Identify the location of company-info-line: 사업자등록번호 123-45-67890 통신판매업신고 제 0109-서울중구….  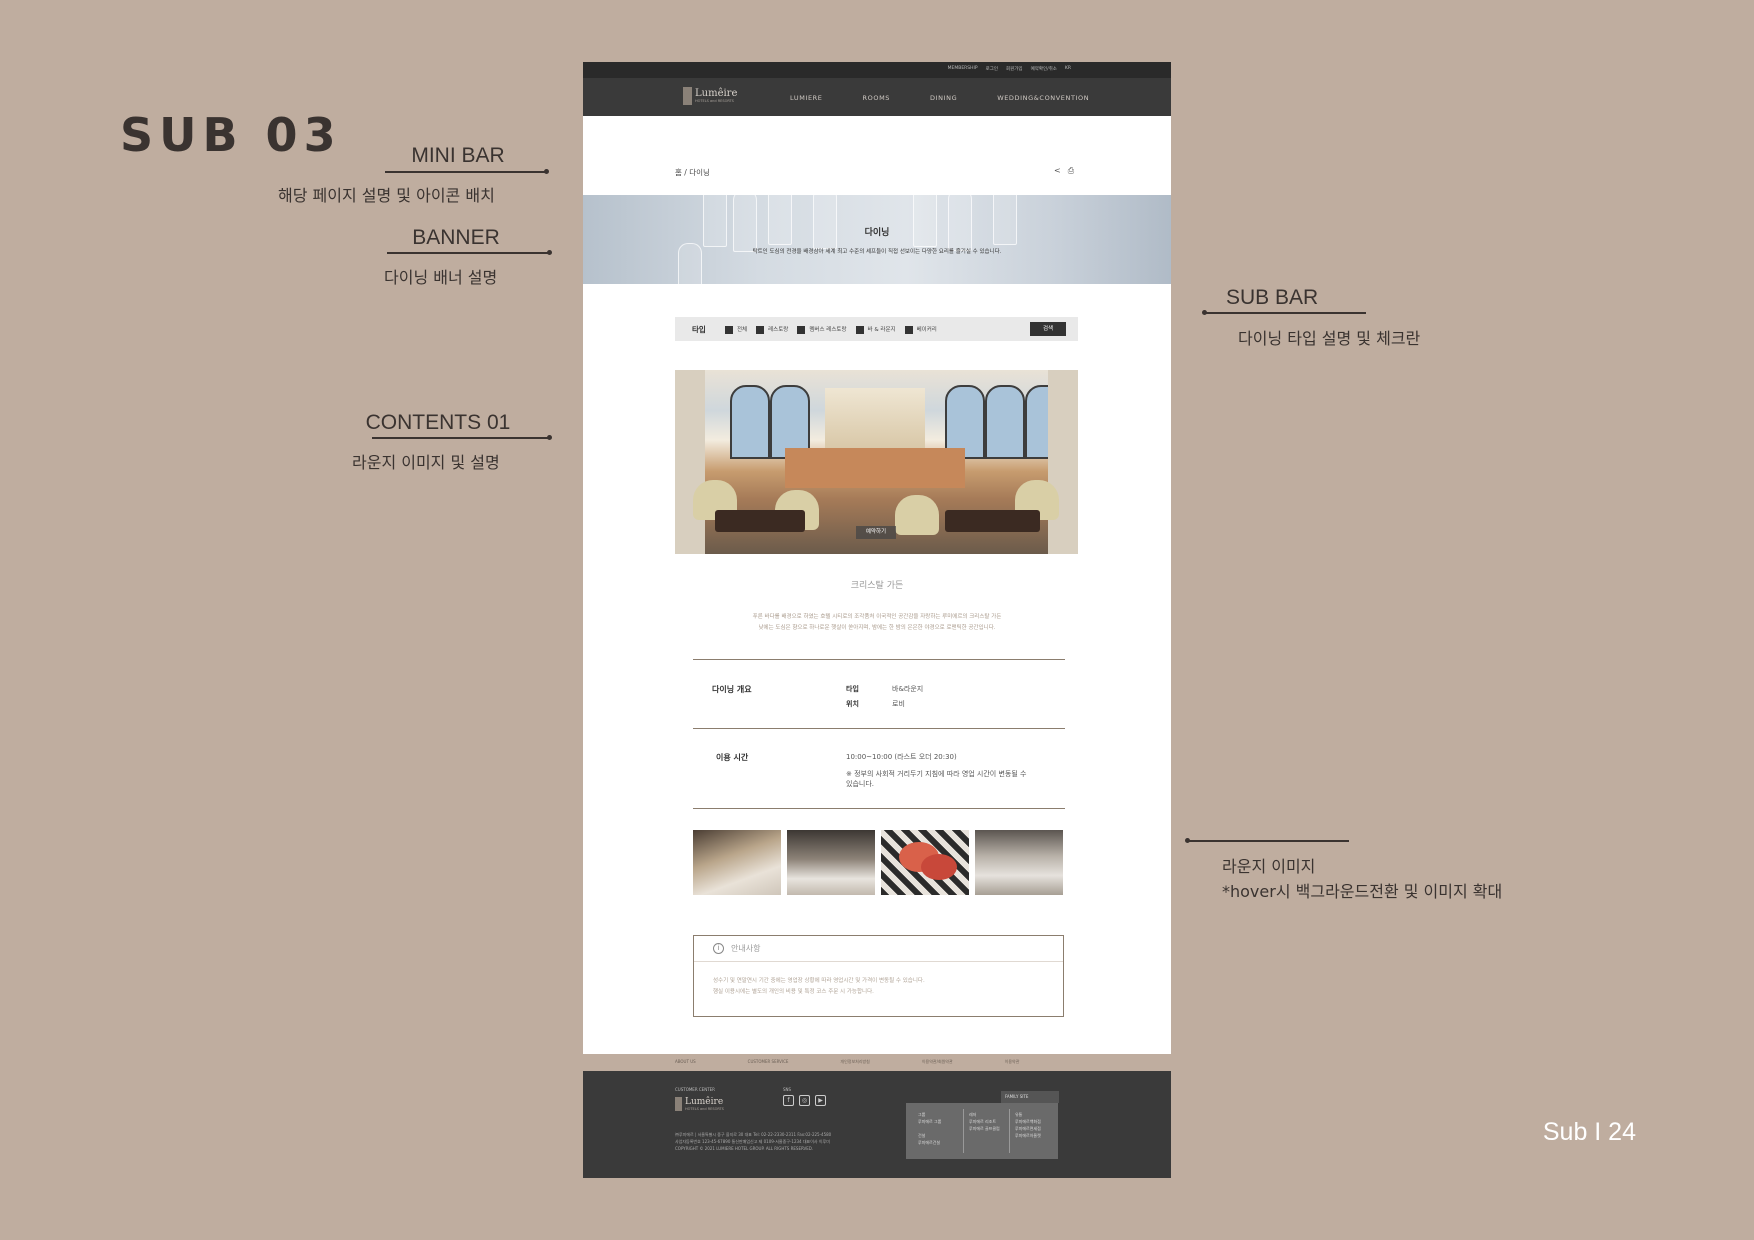
(752, 1141).